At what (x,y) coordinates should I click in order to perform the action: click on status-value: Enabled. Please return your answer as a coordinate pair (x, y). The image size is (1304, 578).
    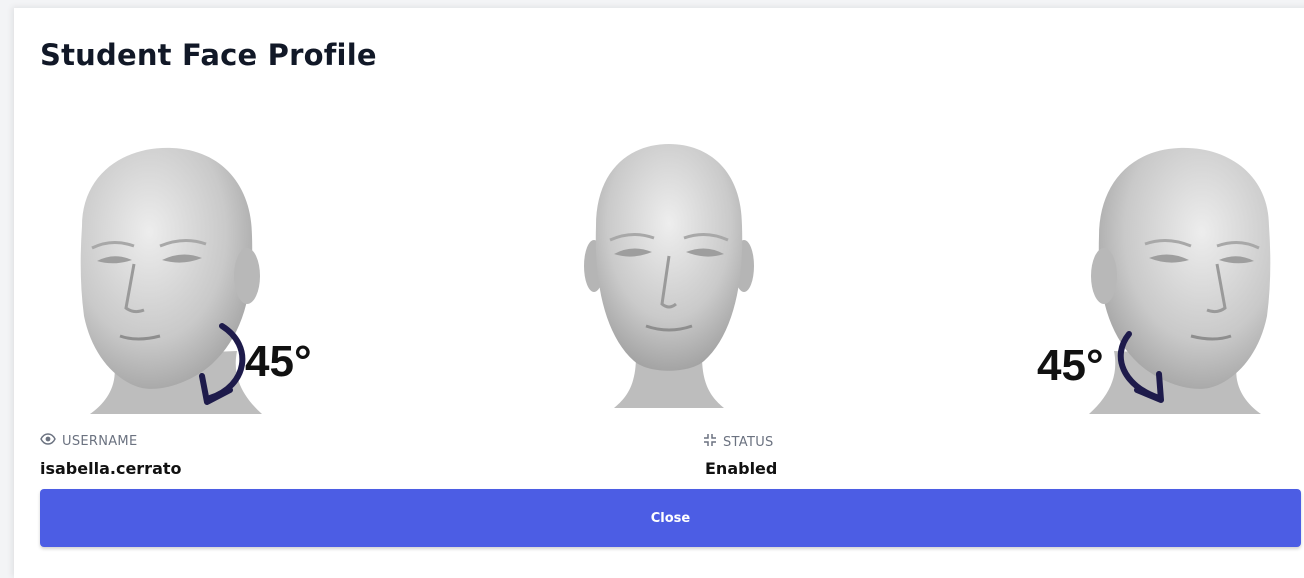
    Looking at the image, I should click on (741, 468).